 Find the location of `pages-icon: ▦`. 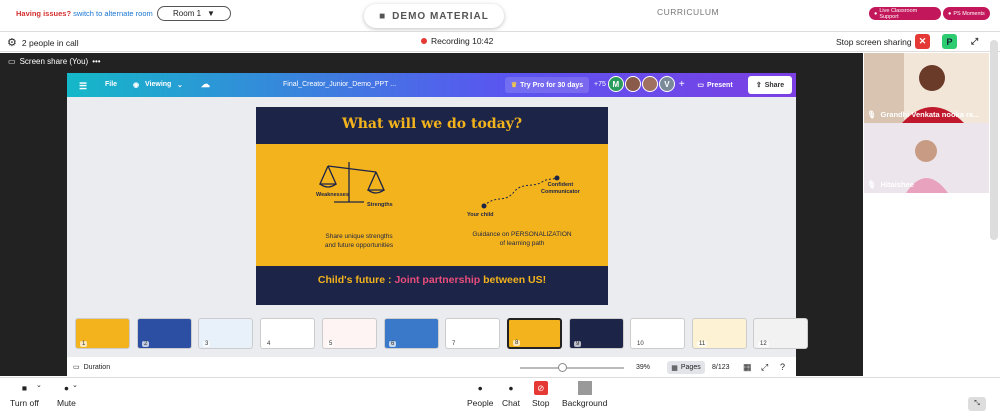

pages-icon: ▦ is located at coordinates (674, 368).